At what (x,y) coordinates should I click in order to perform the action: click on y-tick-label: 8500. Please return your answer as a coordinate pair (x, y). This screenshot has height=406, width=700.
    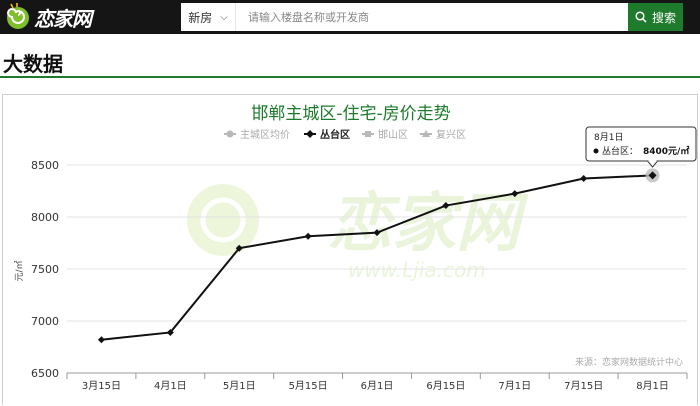
    Looking at the image, I should click on (45, 165).